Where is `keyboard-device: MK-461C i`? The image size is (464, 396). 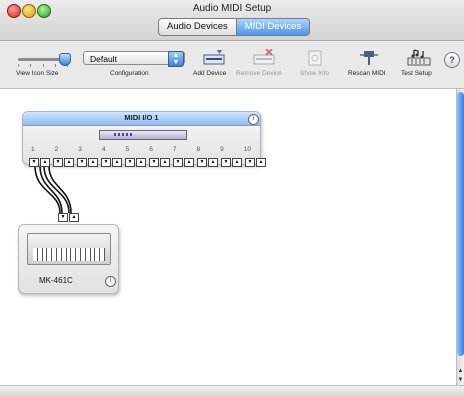 keyboard-device: MK-461C i is located at coordinates (68, 259).